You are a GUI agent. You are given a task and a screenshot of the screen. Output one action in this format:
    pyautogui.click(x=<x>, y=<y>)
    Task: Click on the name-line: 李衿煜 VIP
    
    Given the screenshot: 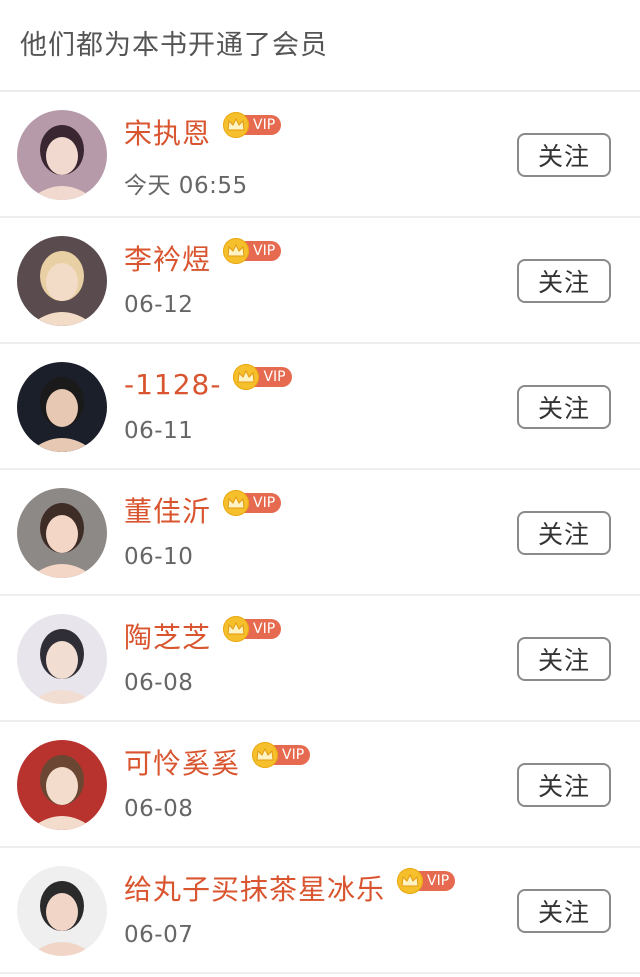 What is the action you would take?
    pyautogui.click(x=203, y=258)
    